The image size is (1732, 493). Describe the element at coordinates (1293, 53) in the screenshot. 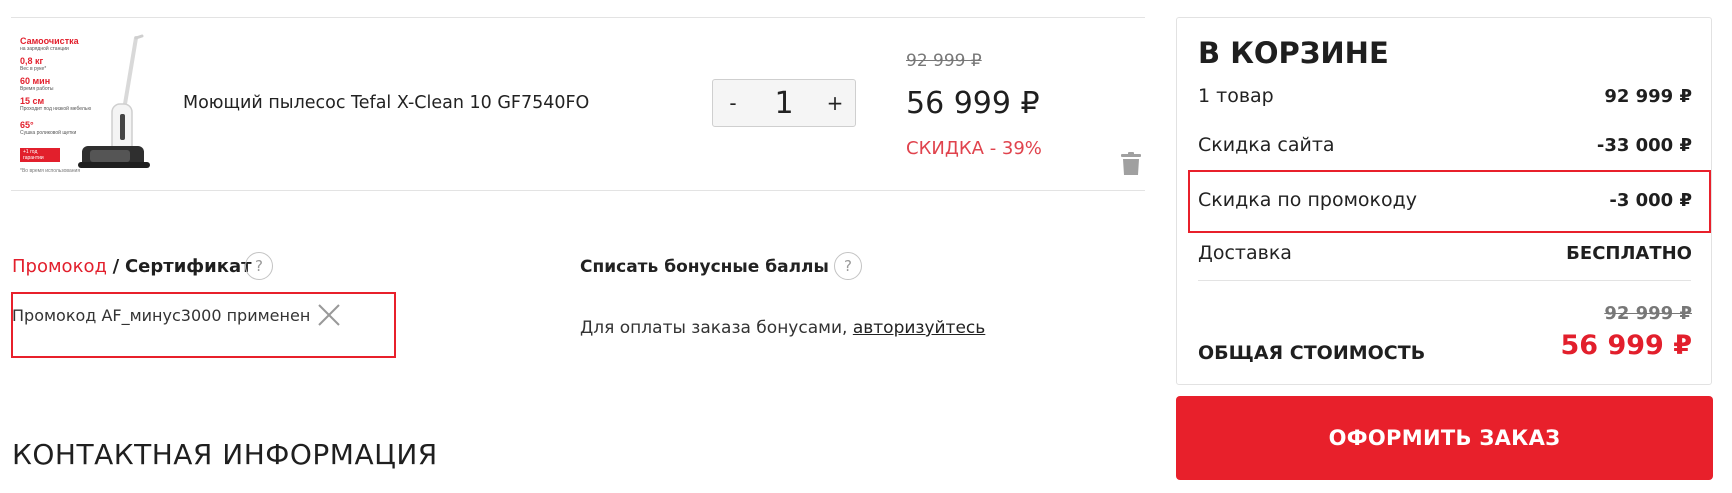

I see `summary-title: В КОРЗИНЕ` at that location.